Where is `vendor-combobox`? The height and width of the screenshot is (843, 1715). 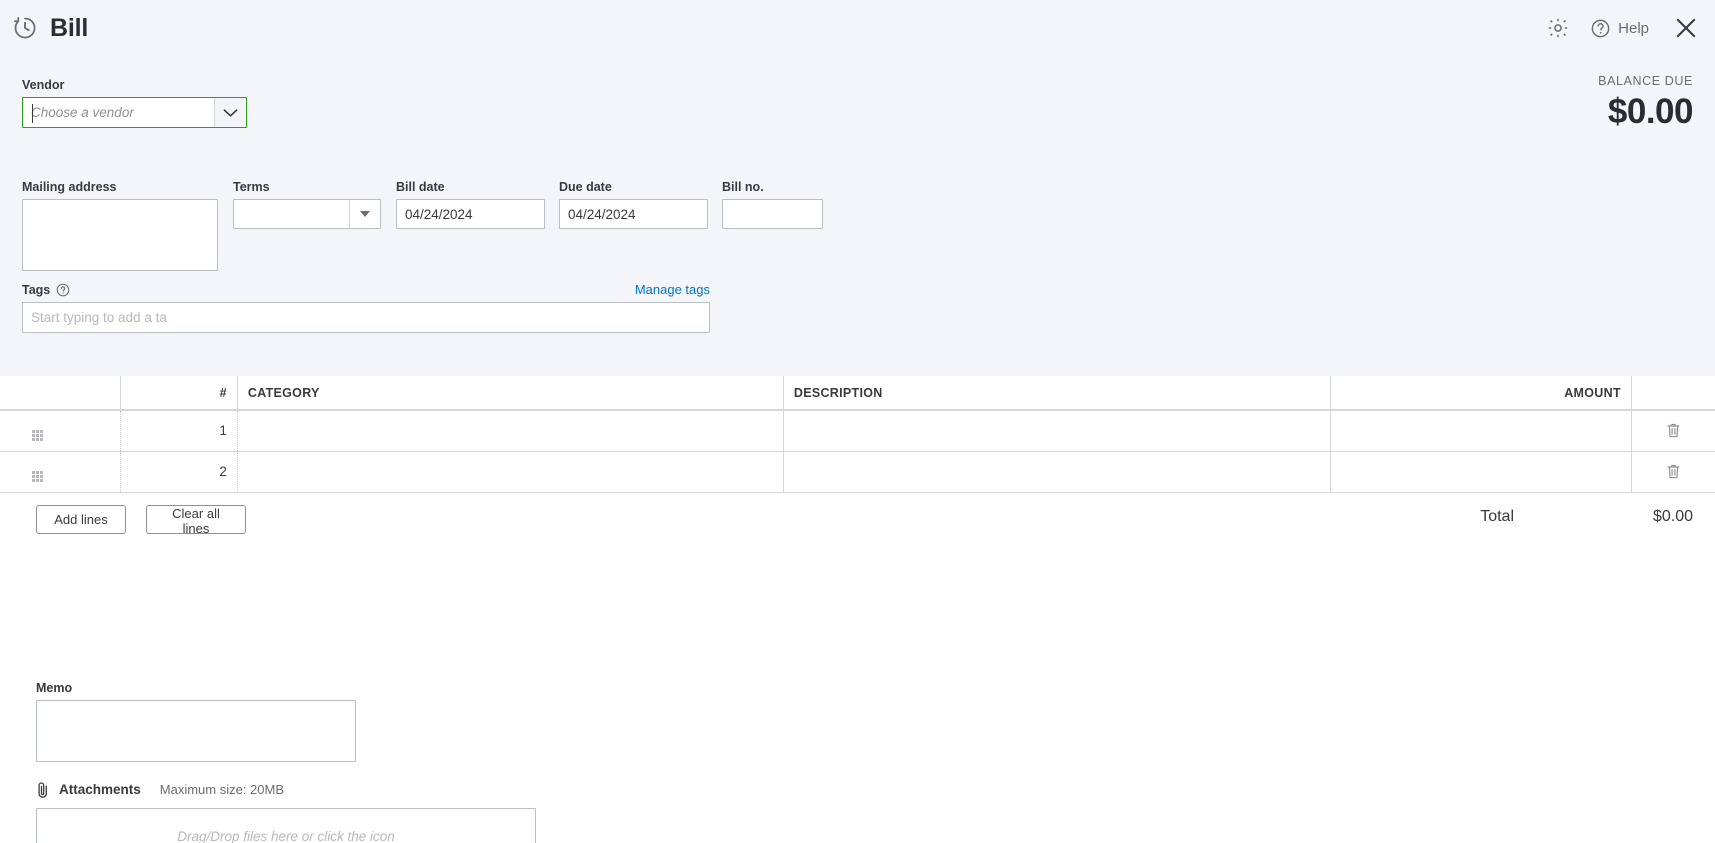 vendor-combobox is located at coordinates (134, 112).